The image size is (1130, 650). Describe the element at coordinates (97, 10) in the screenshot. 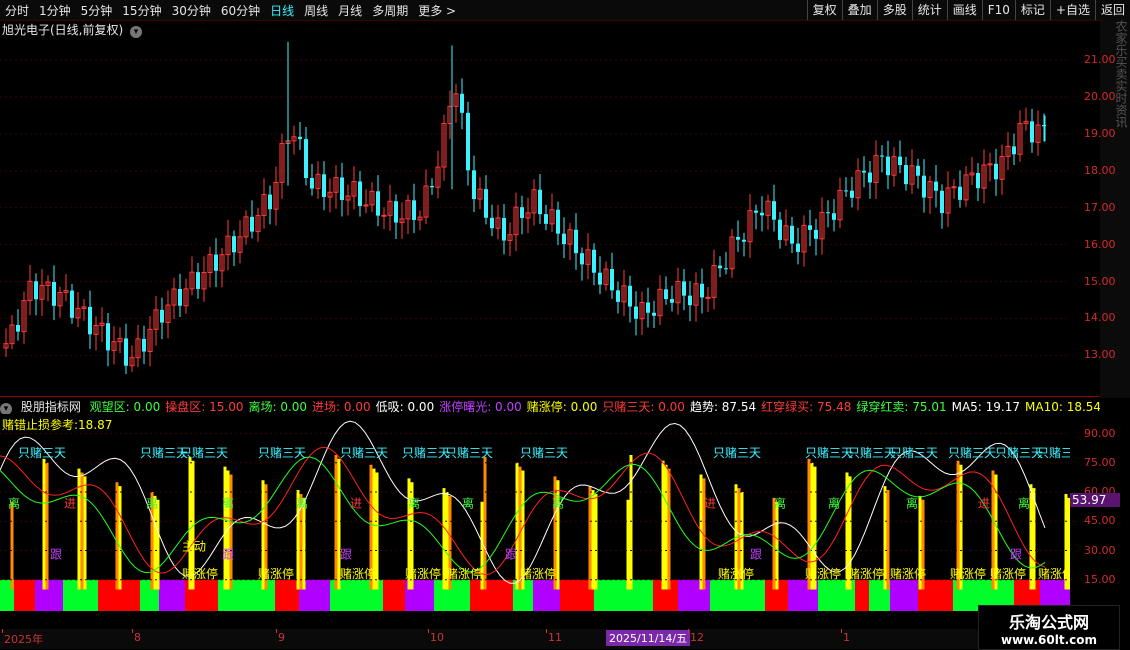

I see `period-tab-2: 5分钟` at that location.